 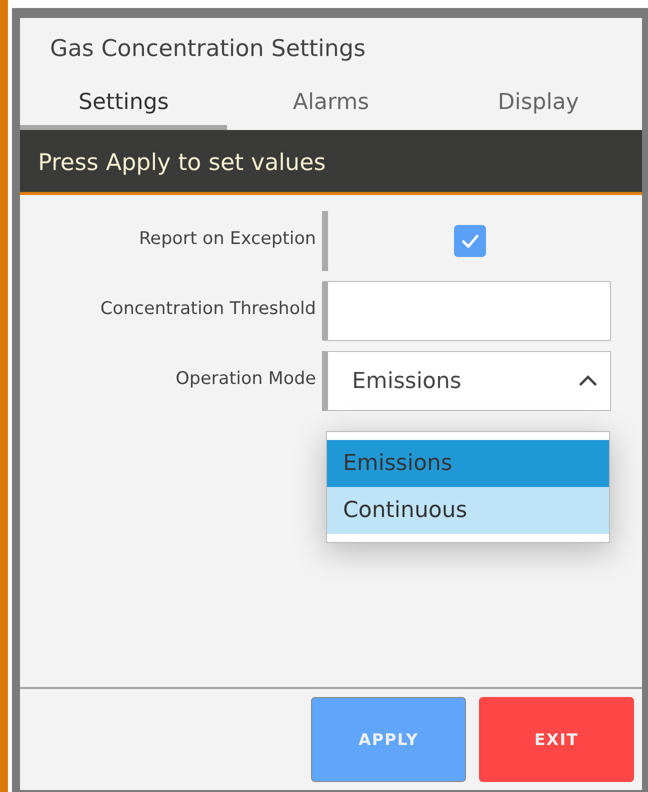 What do you see at coordinates (245, 378) in the screenshot?
I see `field-label: Operation Mode` at bounding box center [245, 378].